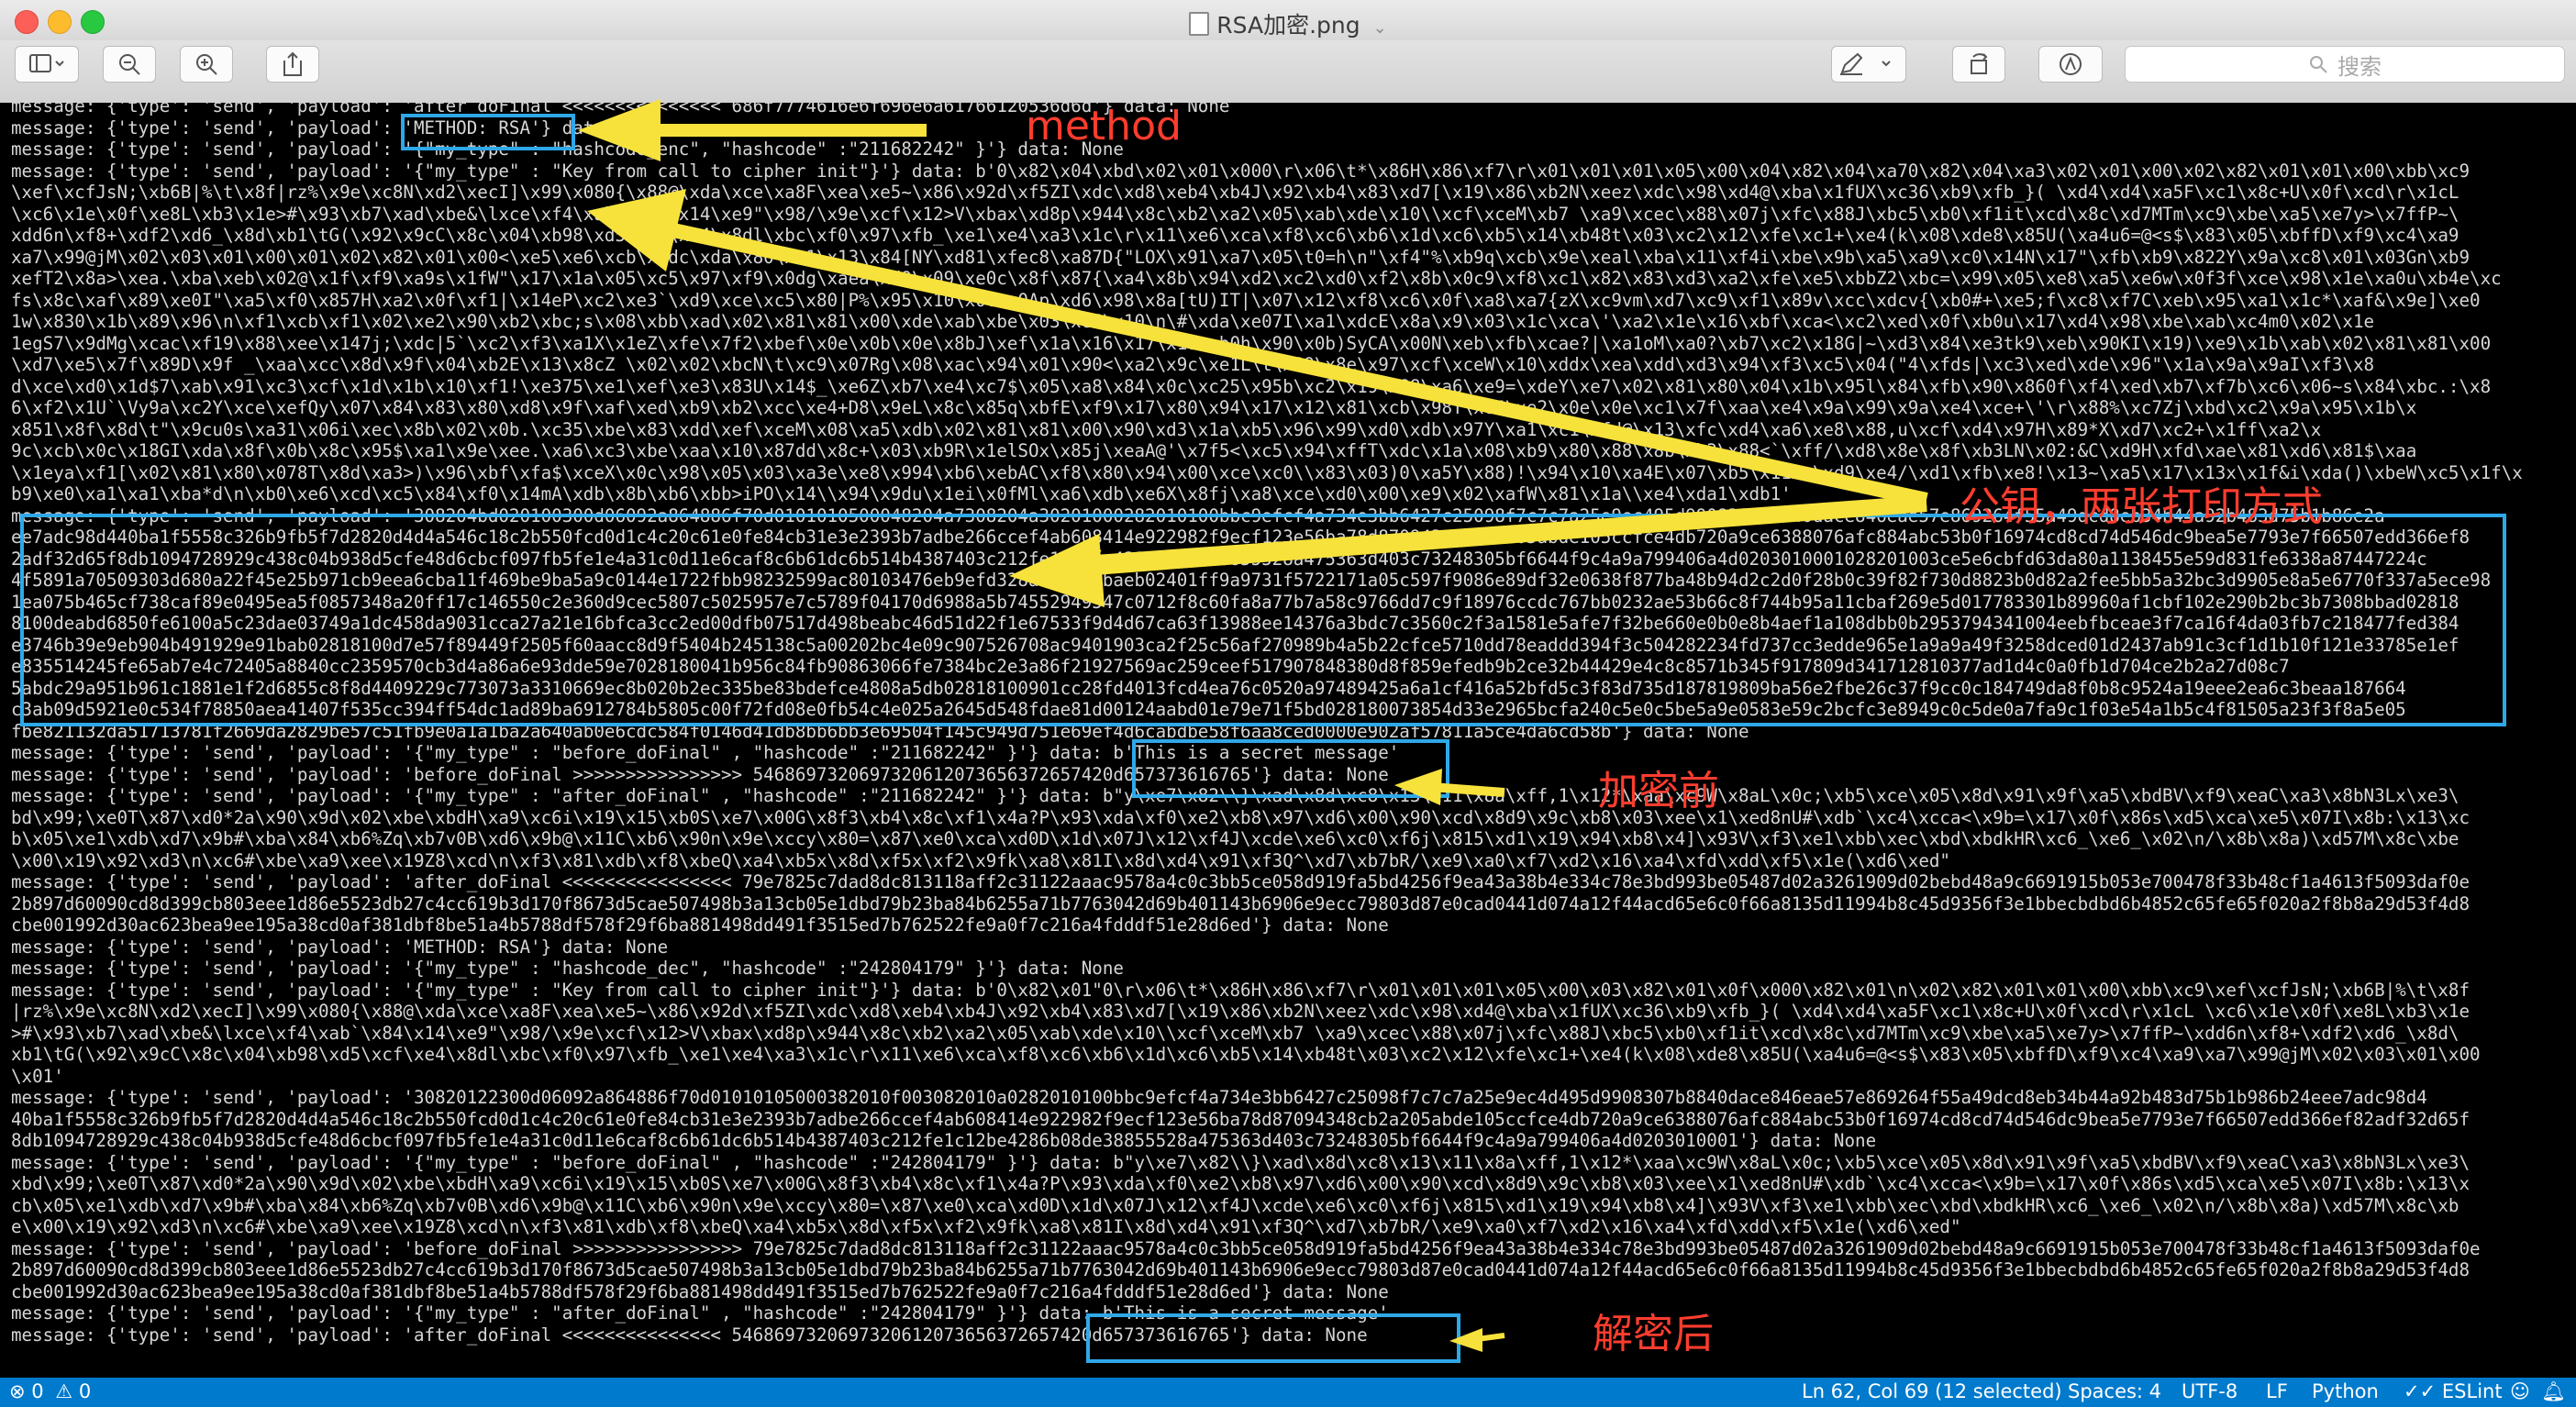  What do you see at coordinates (488, 132) in the screenshot?
I see `method-highlight-box` at bounding box center [488, 132].